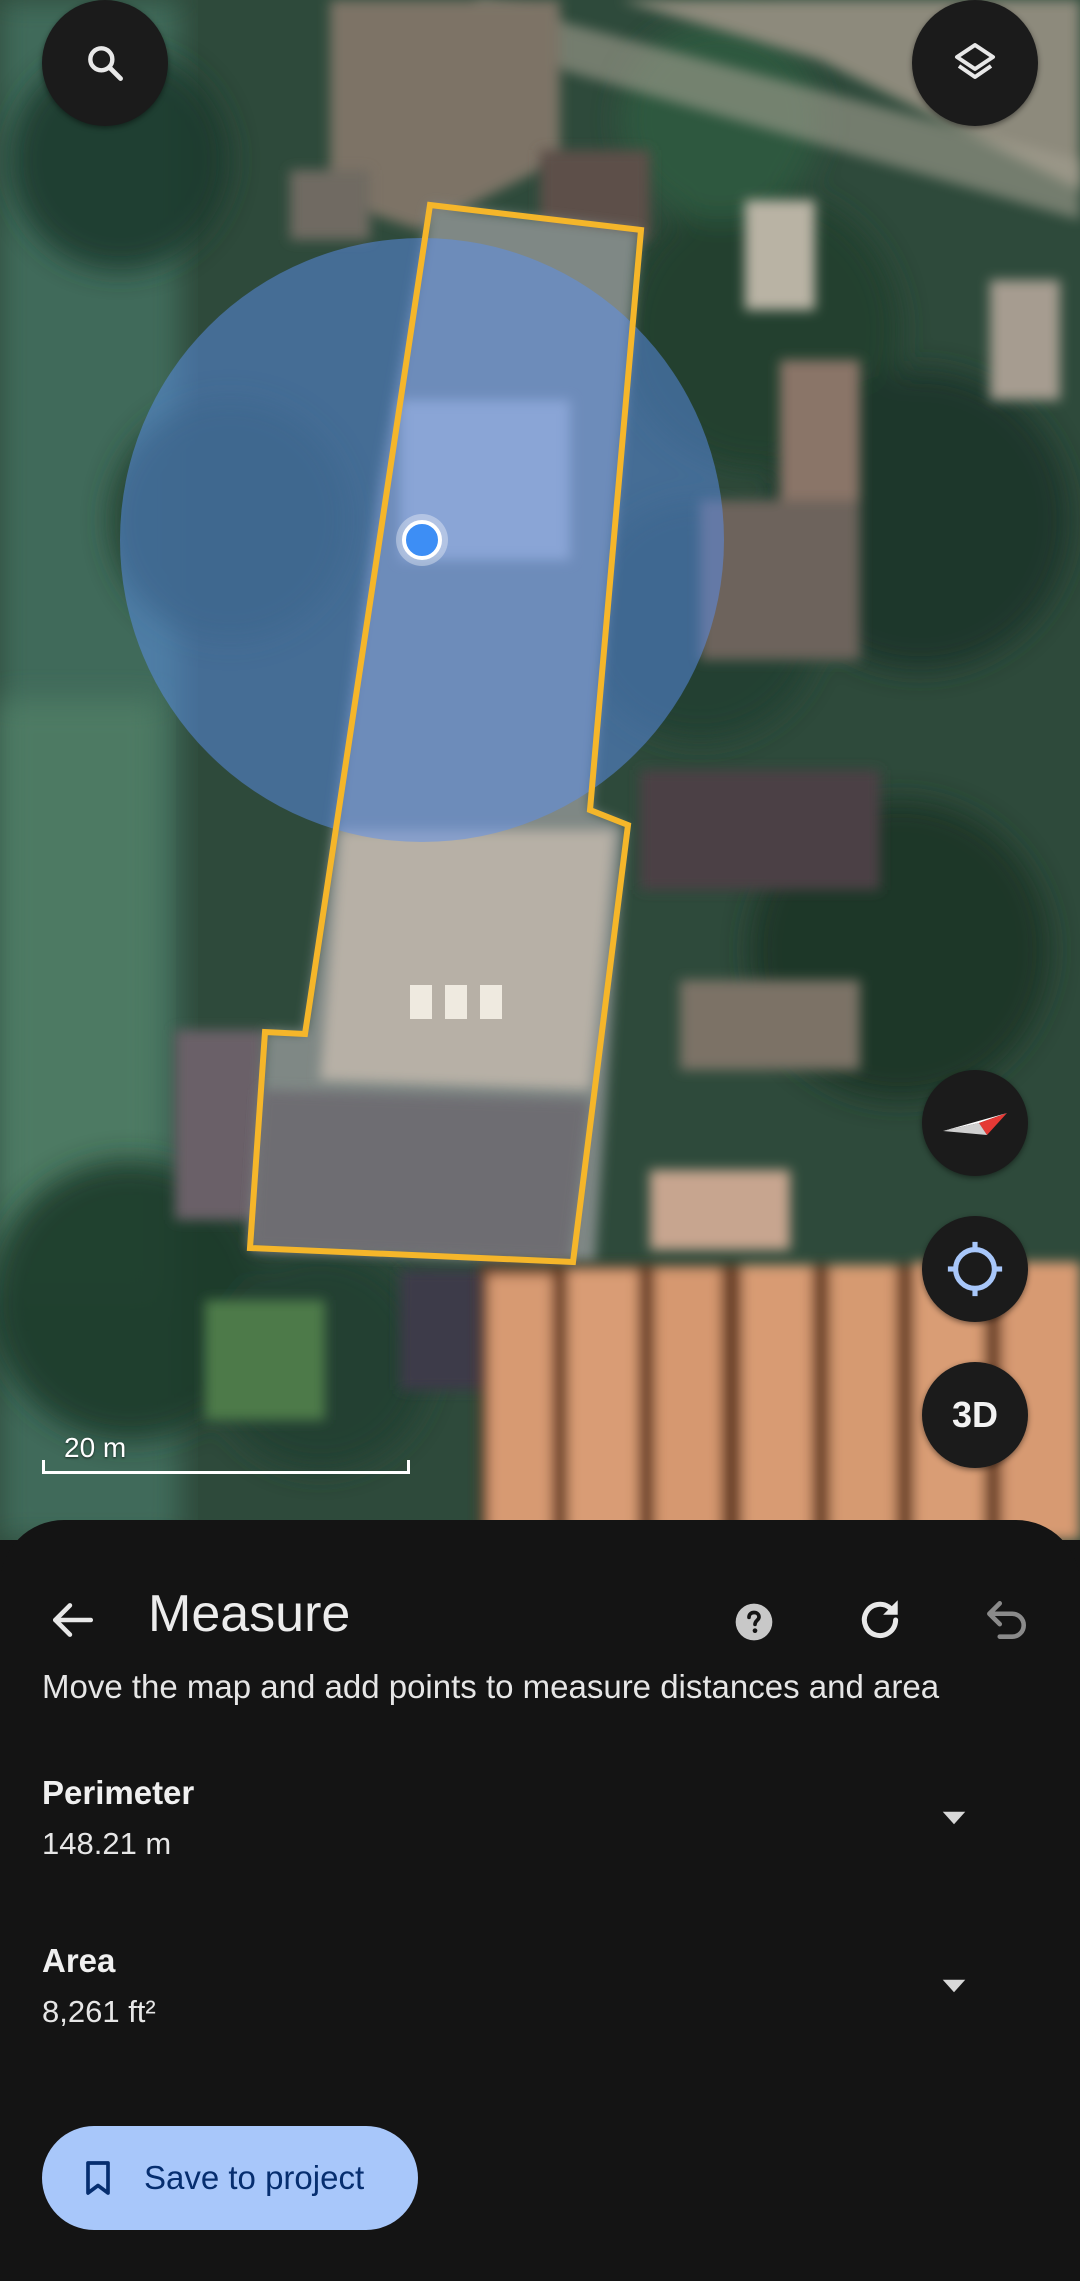 The image size is (1080, 2281). I want to click on help-button, so click(754, 1622).